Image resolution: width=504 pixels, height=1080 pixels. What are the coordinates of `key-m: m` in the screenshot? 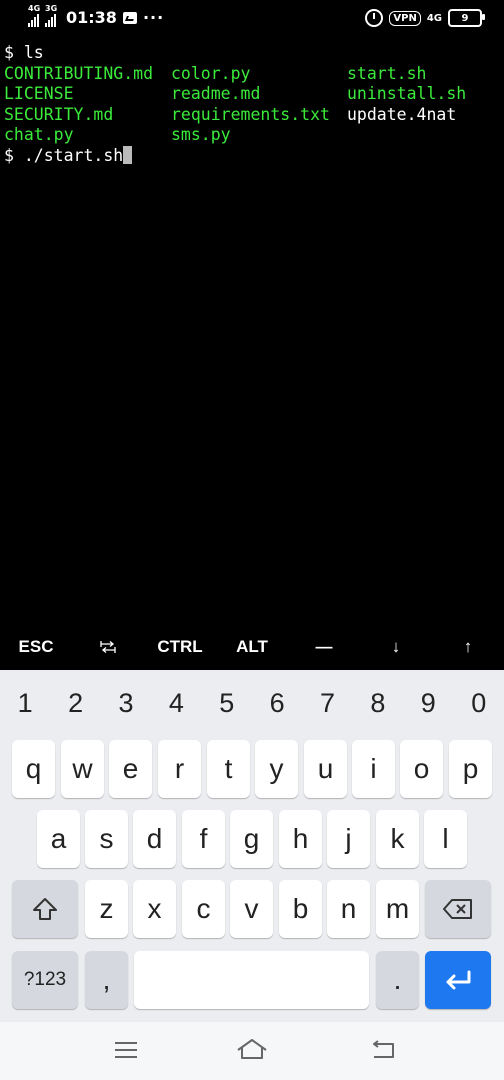 It's located at (397, 909).